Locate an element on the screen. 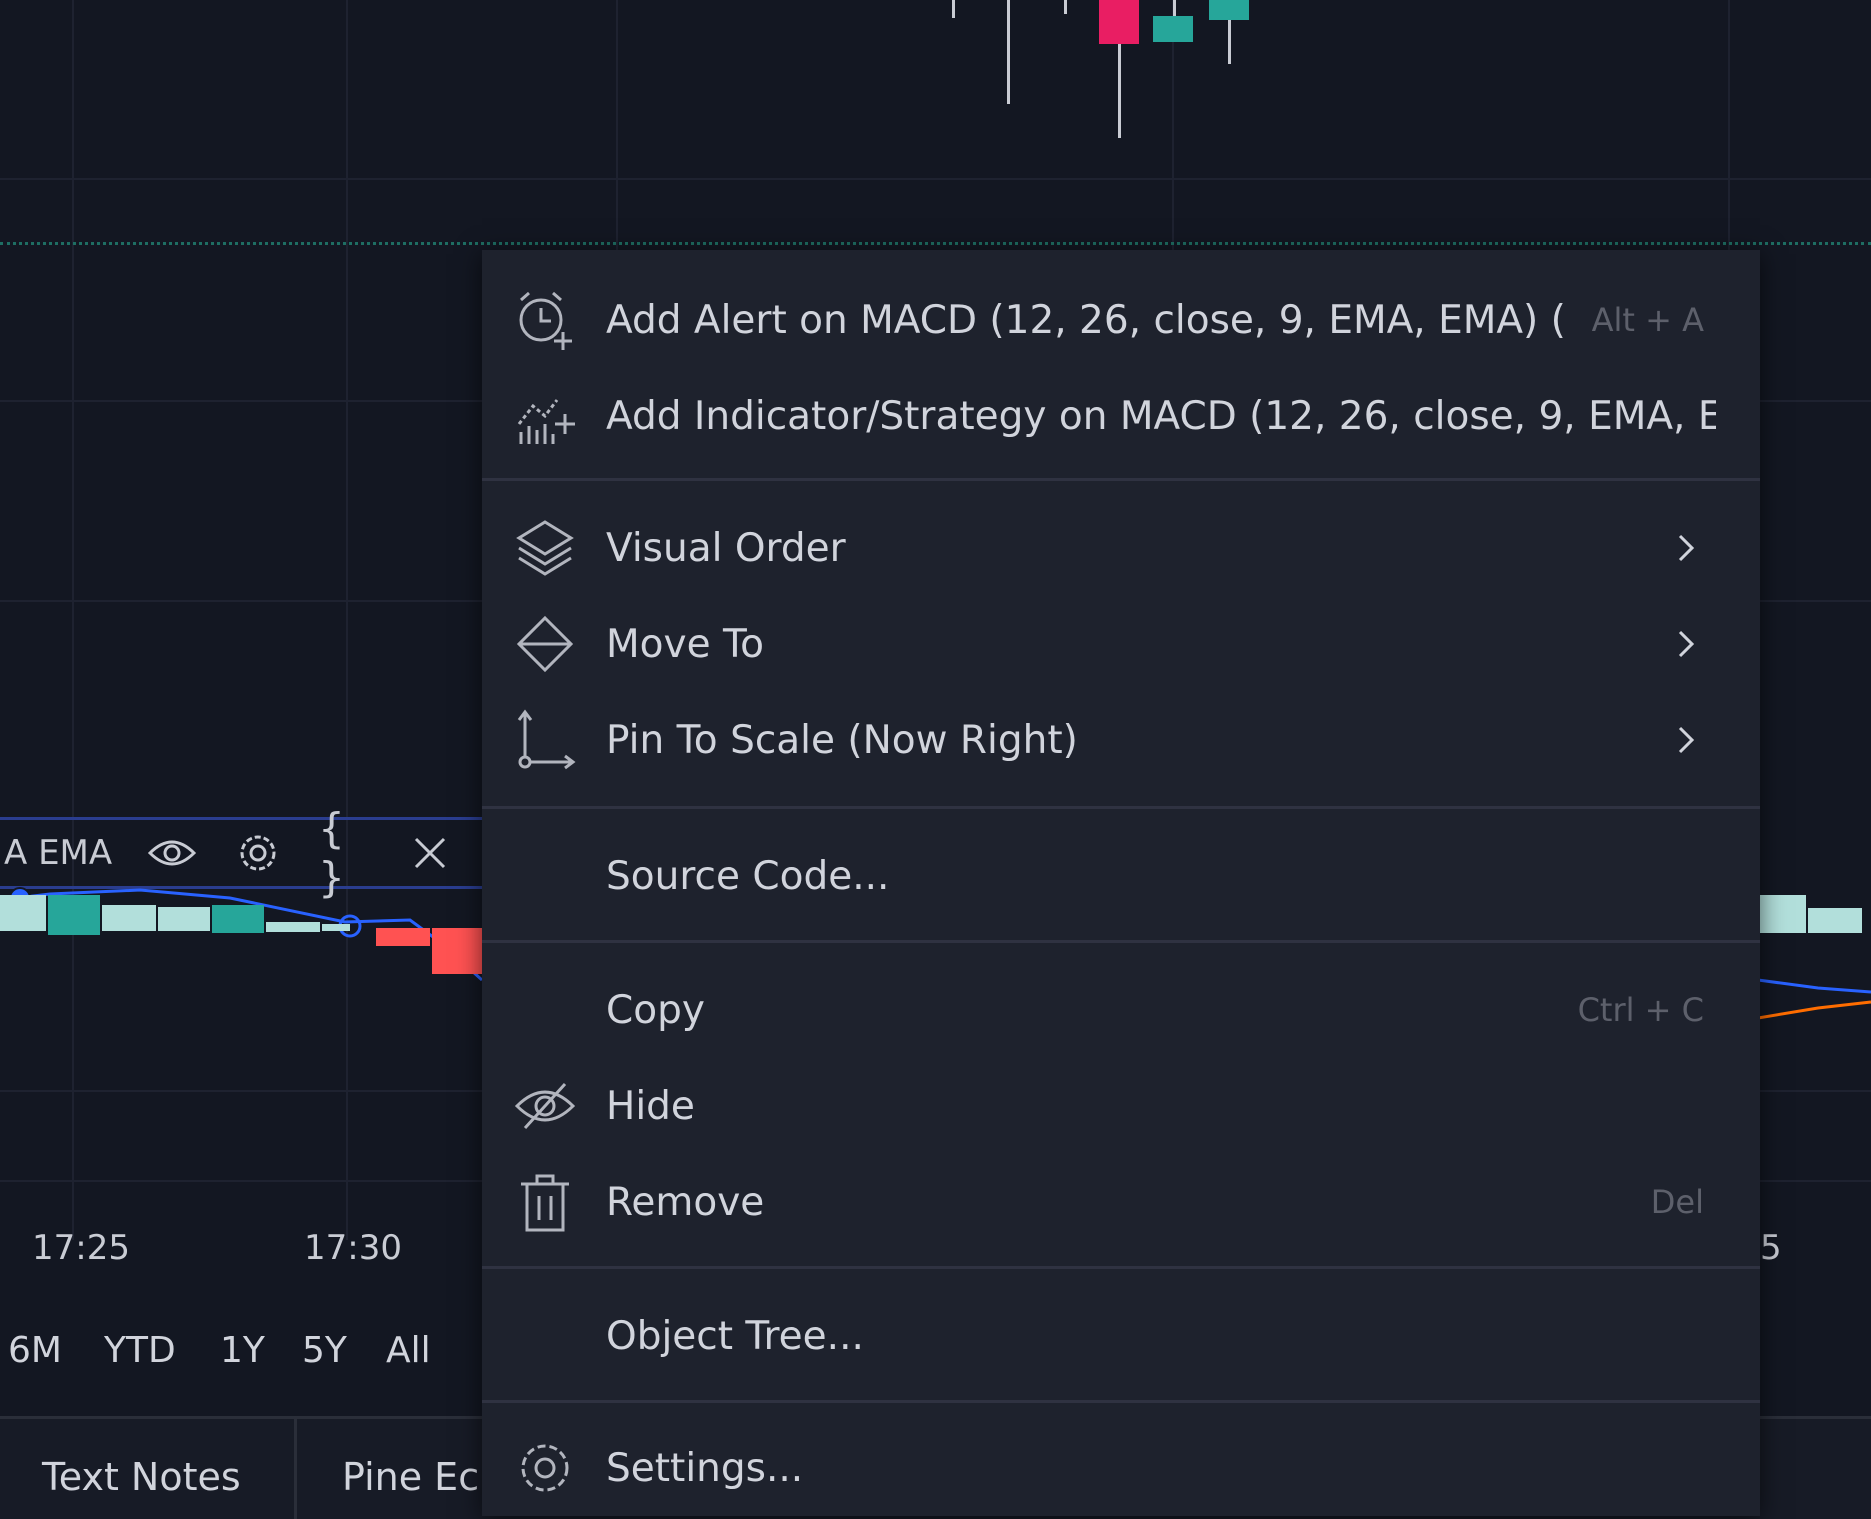  last-price-line is located at coordinates (935, 243).